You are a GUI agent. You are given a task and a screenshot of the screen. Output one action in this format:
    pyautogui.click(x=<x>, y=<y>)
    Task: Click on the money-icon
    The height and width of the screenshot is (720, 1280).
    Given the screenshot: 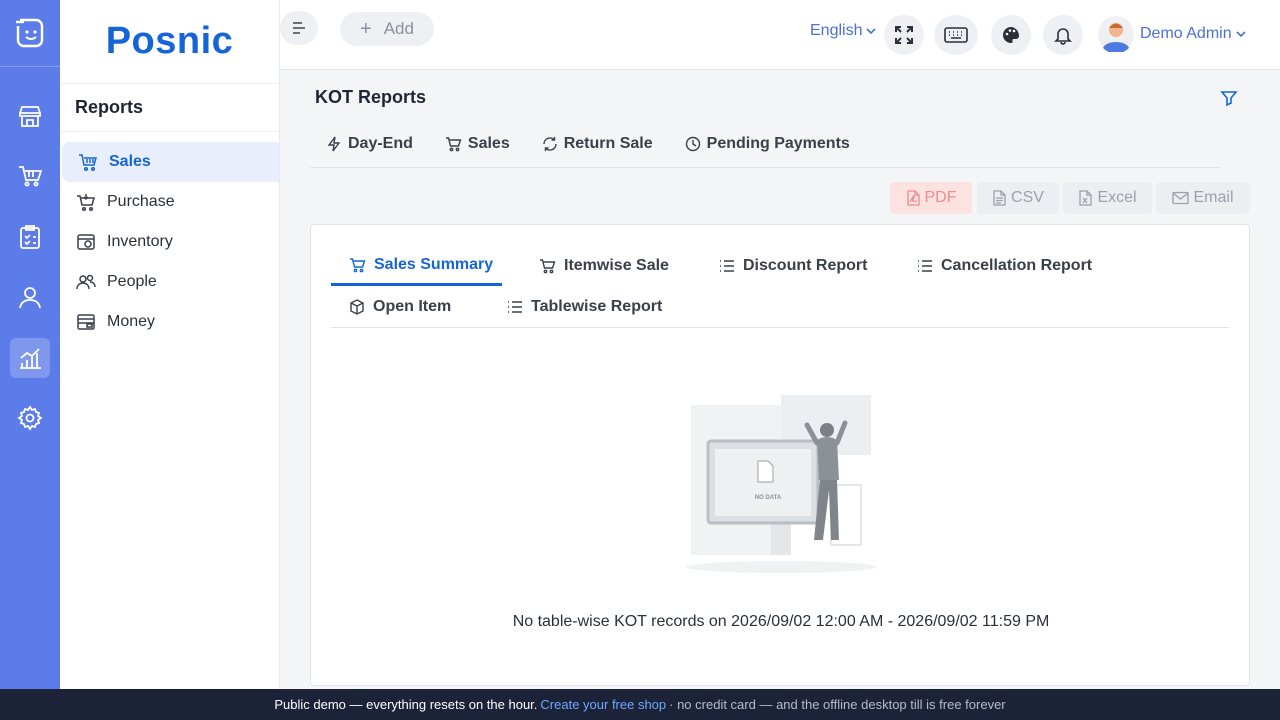 What is the action you would take?
    pyautogui.click(x=86, y=322)
    